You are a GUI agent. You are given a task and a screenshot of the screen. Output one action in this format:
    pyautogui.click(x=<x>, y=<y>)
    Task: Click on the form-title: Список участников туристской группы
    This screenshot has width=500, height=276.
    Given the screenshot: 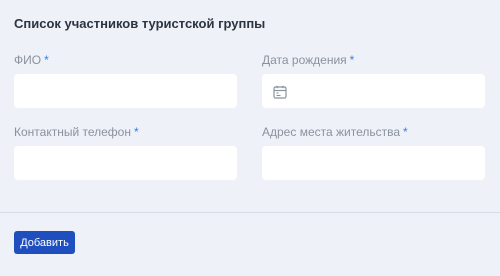 What is the action you would take?
    pyautogui.click(x=140, y=23)
    